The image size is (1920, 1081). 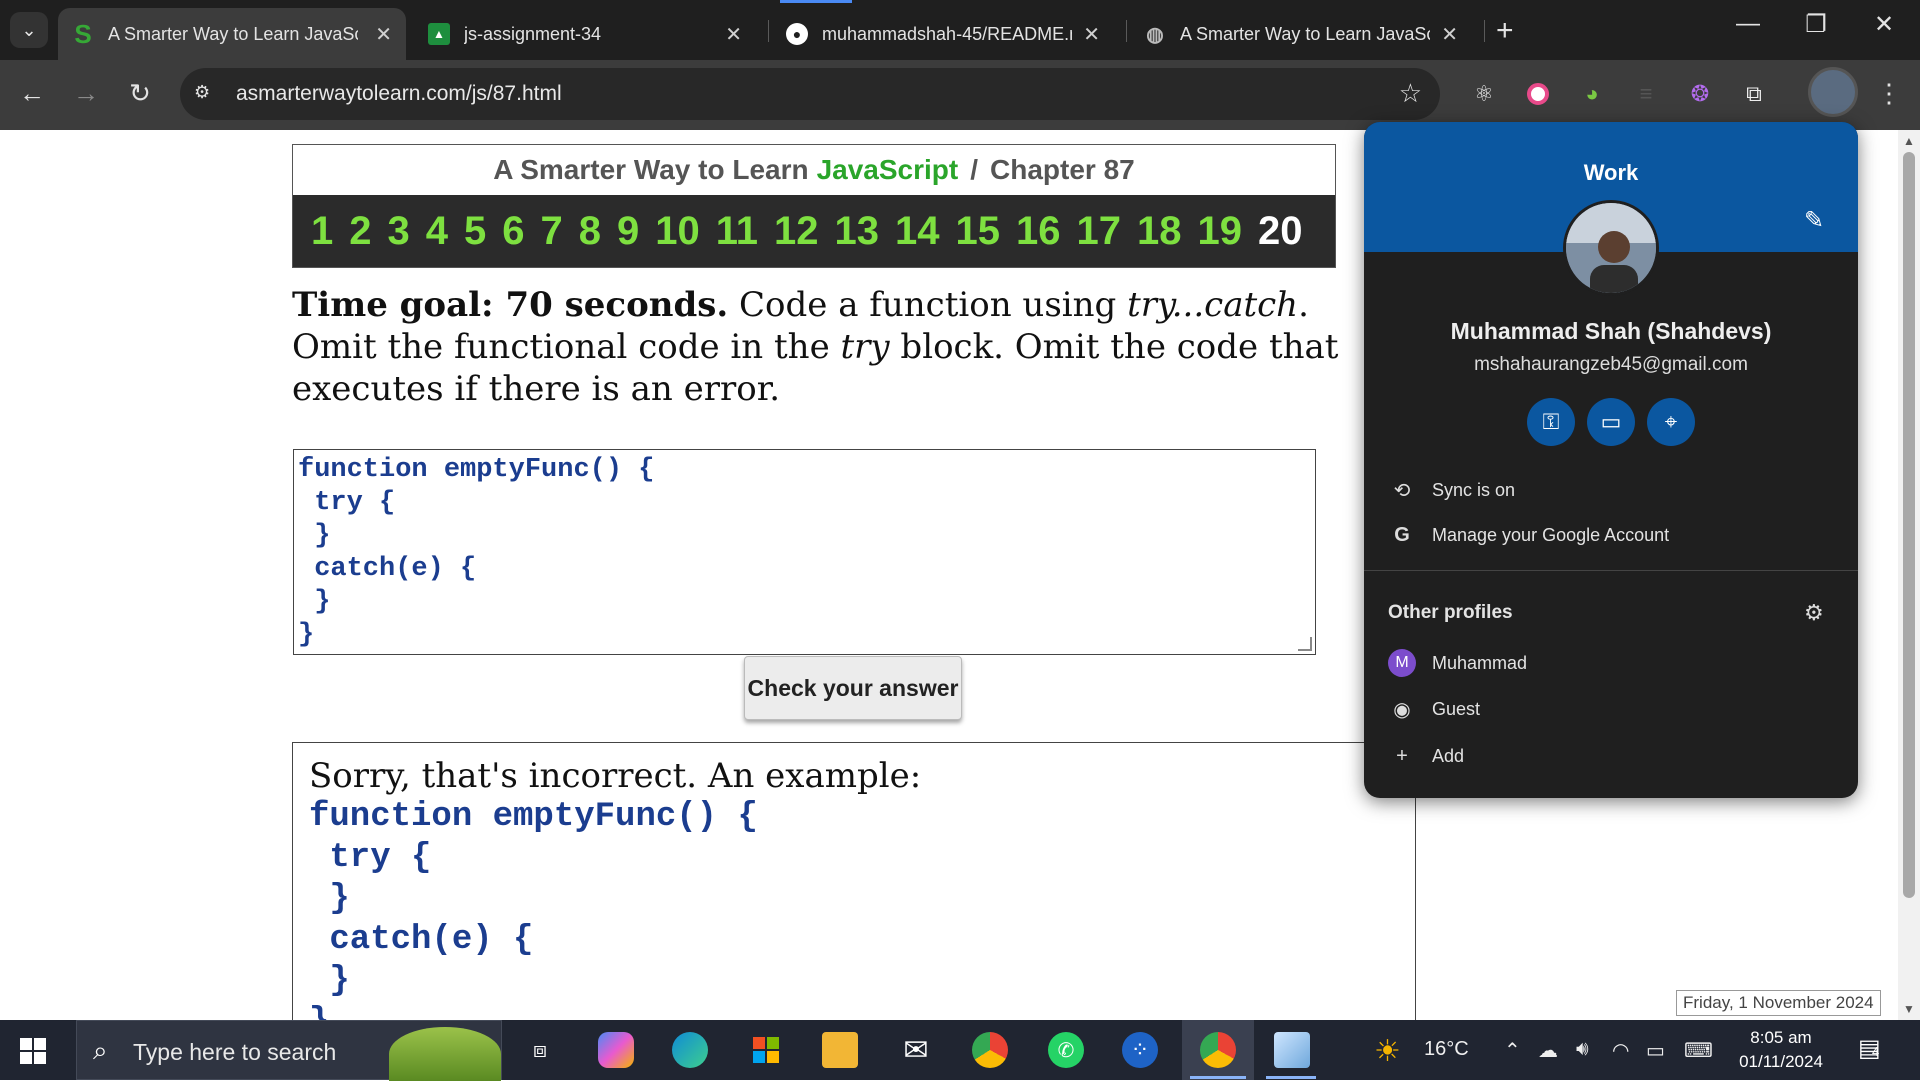 What do you see at coordinates (86, 93) in the screenshot?
I see `forward-button: →` at bounding box center [86, 93].